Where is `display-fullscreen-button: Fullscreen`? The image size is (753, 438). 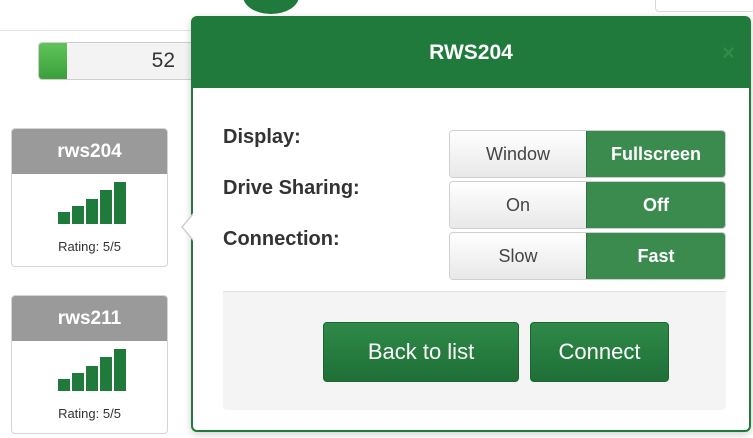
display-fullscreen-button: Fullscreen is located at coordinates (655, 154).